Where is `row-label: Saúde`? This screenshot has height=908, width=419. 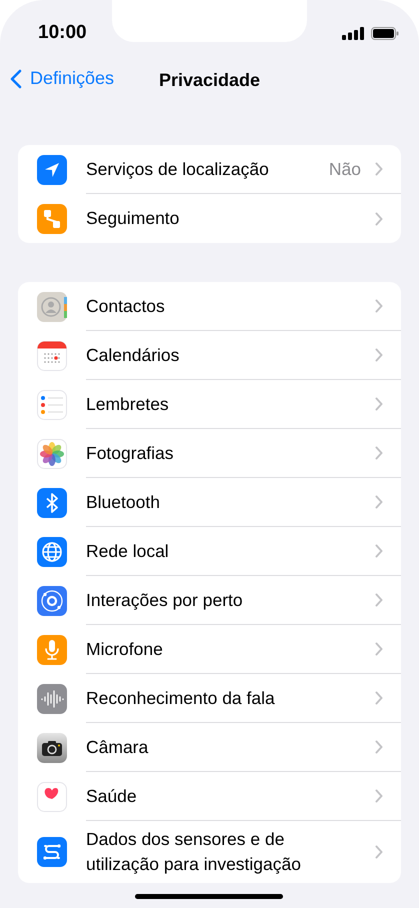
row-label: Saúde is located at coordinates (112, 796).